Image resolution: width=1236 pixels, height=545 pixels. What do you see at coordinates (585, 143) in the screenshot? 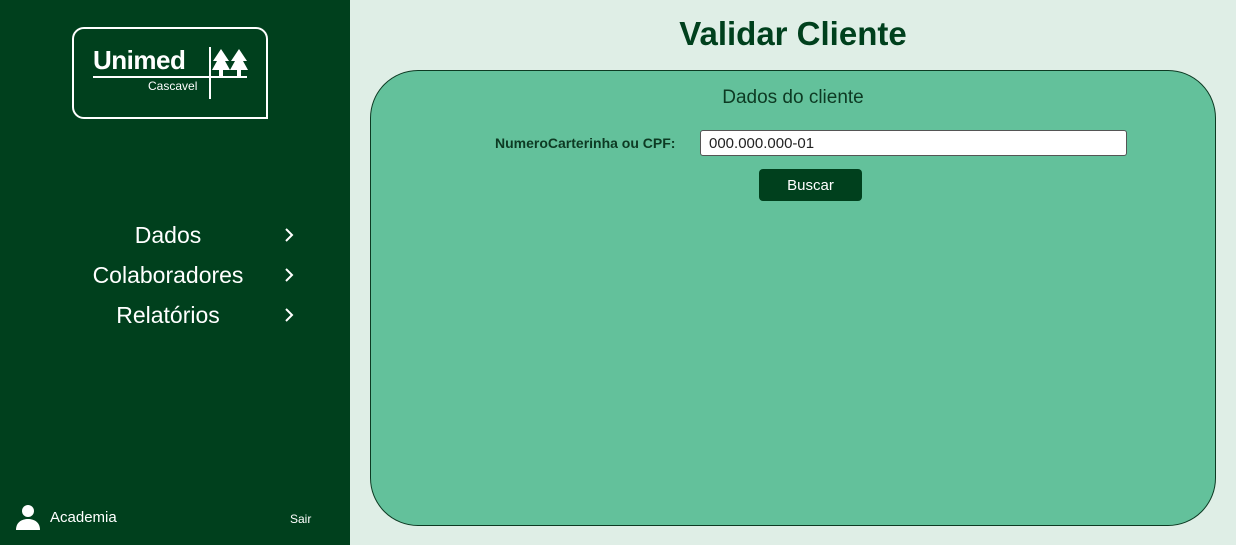
I see `card-or-cpf-label: NumeroCarterinha ou CPF:` at bounding box center [585, 143].